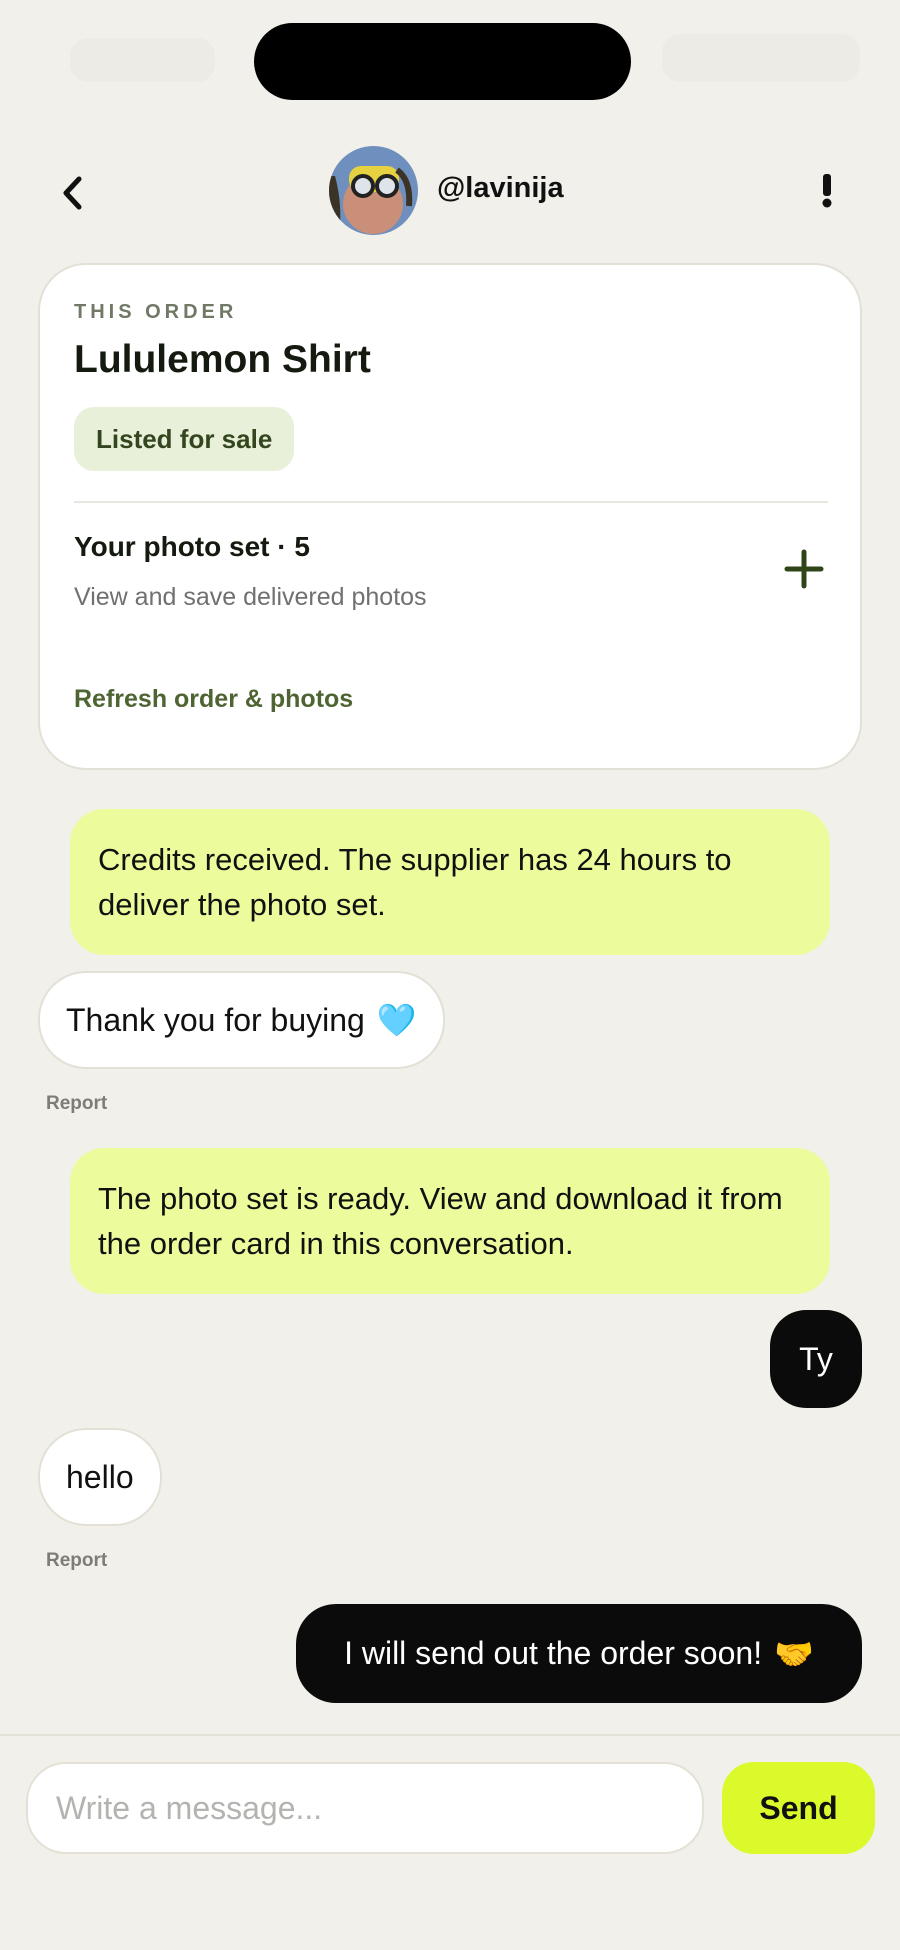 This screenshot has width=900, height=1950. Describe the element at coordinates (184, 439) in the screenshot. I see `order-status-badge: Listed for sale` at that location.